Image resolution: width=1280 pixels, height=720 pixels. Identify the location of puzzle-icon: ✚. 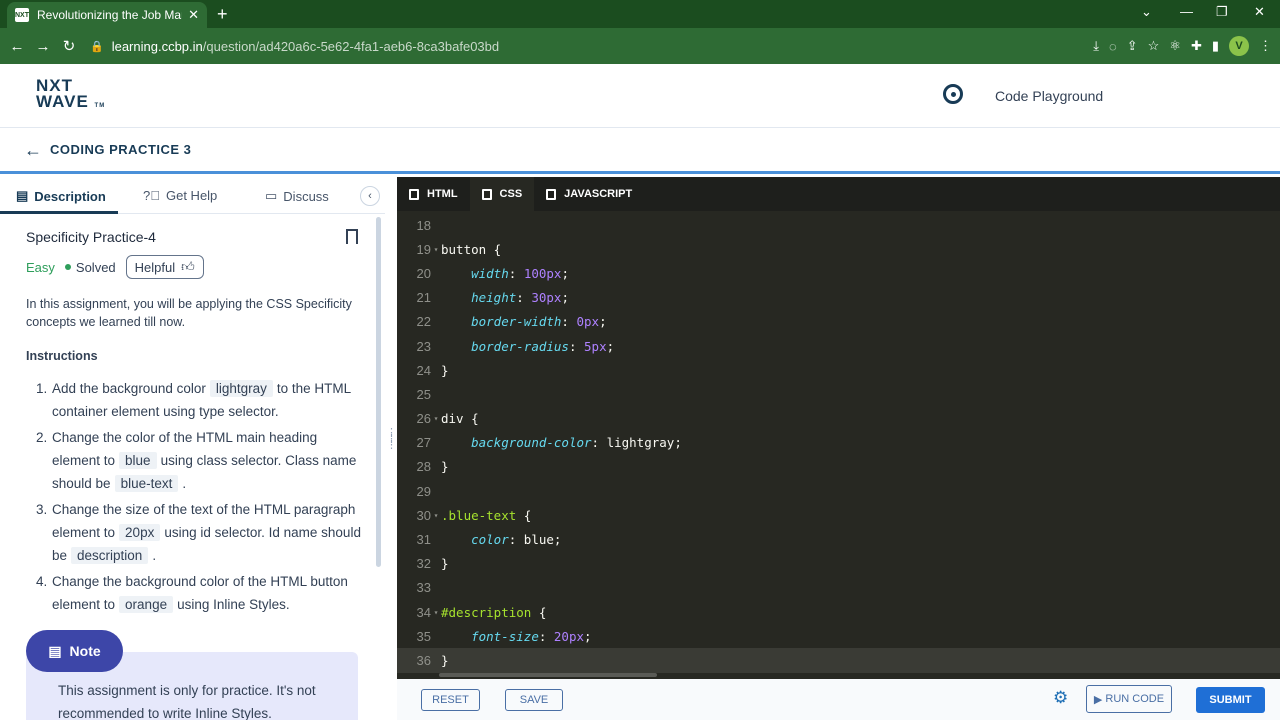
(1196, 46).